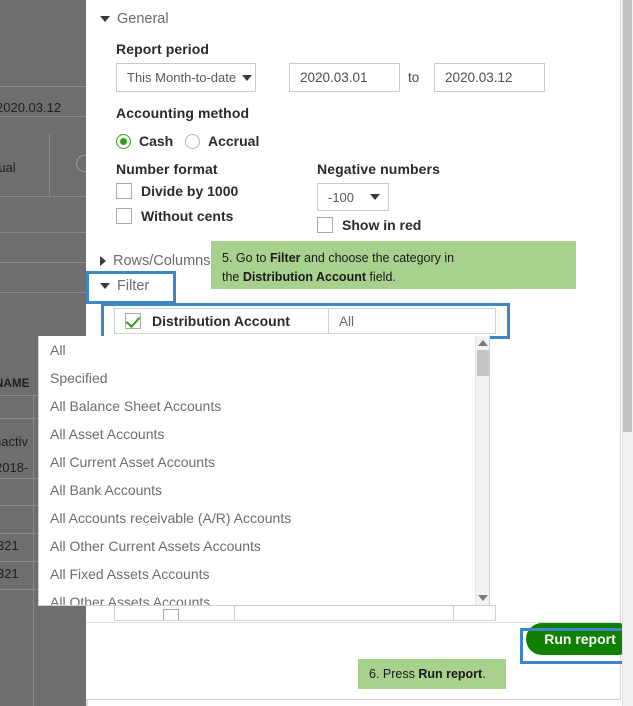 The image size is (633, 706). I want to click on filter-row-hidden, so click(305, 613).